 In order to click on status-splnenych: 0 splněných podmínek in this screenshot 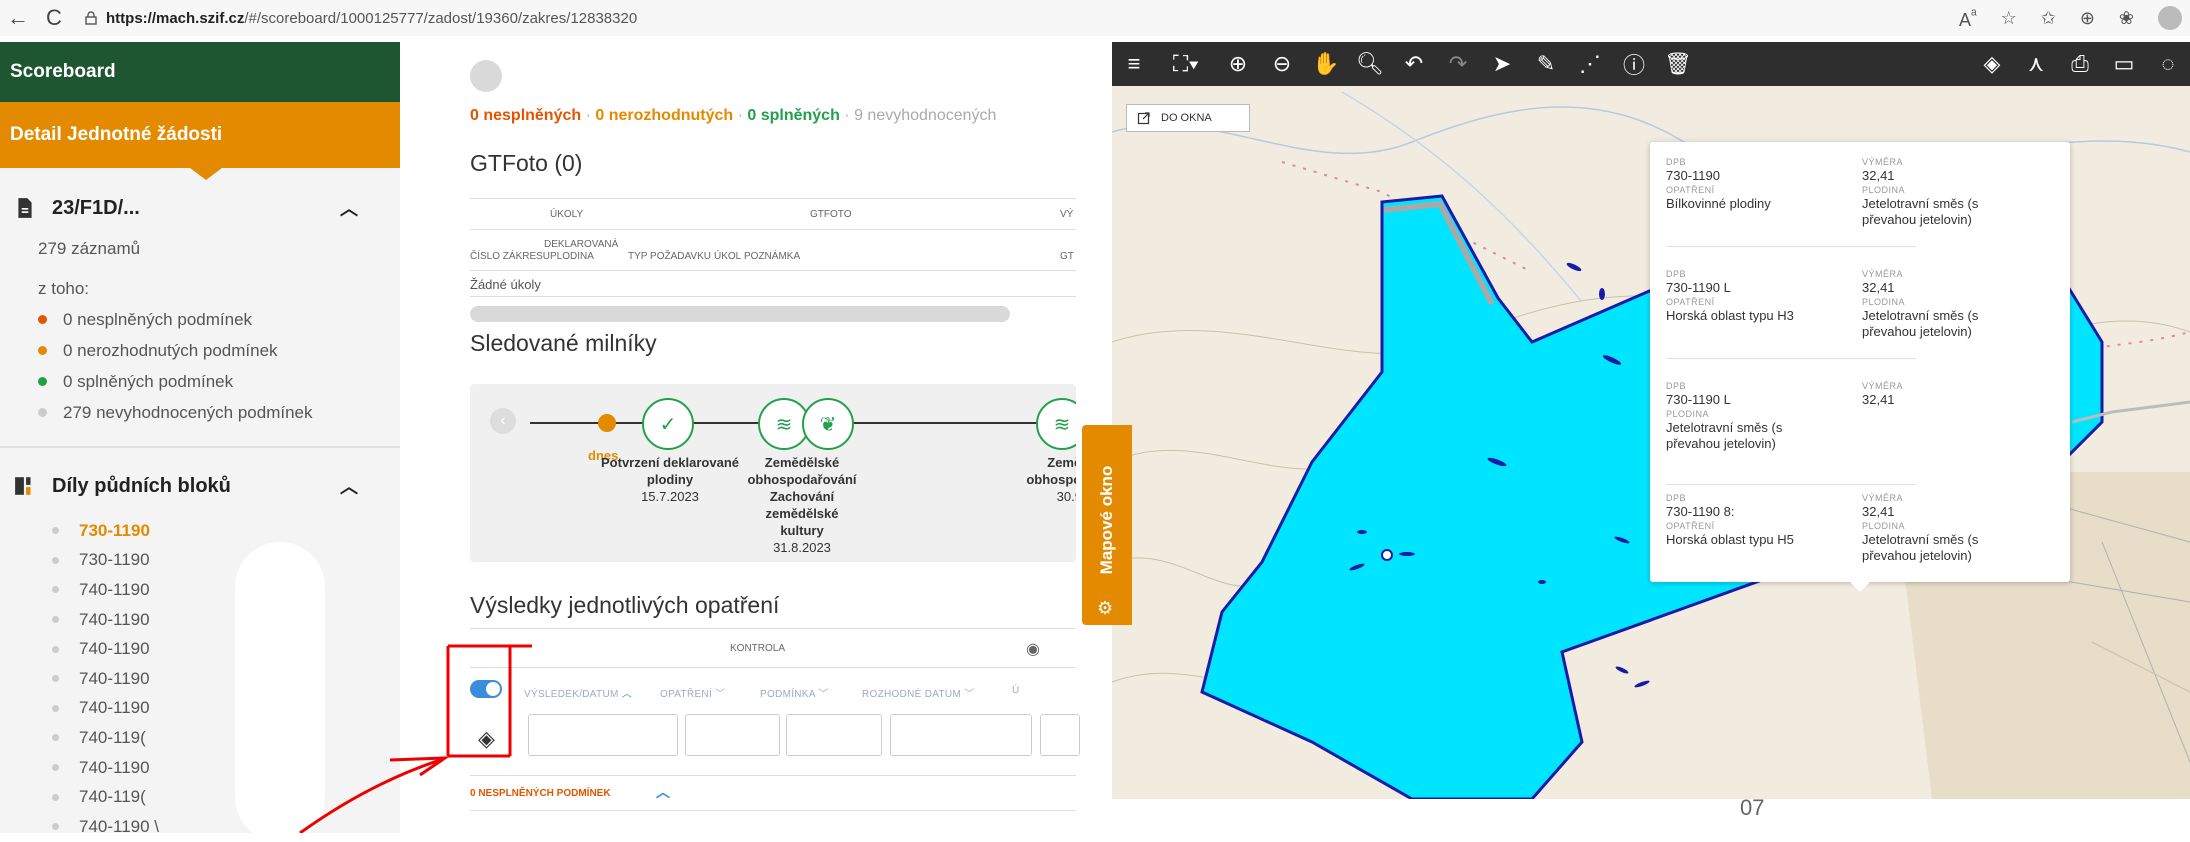, I will do `click(212, 381)`.